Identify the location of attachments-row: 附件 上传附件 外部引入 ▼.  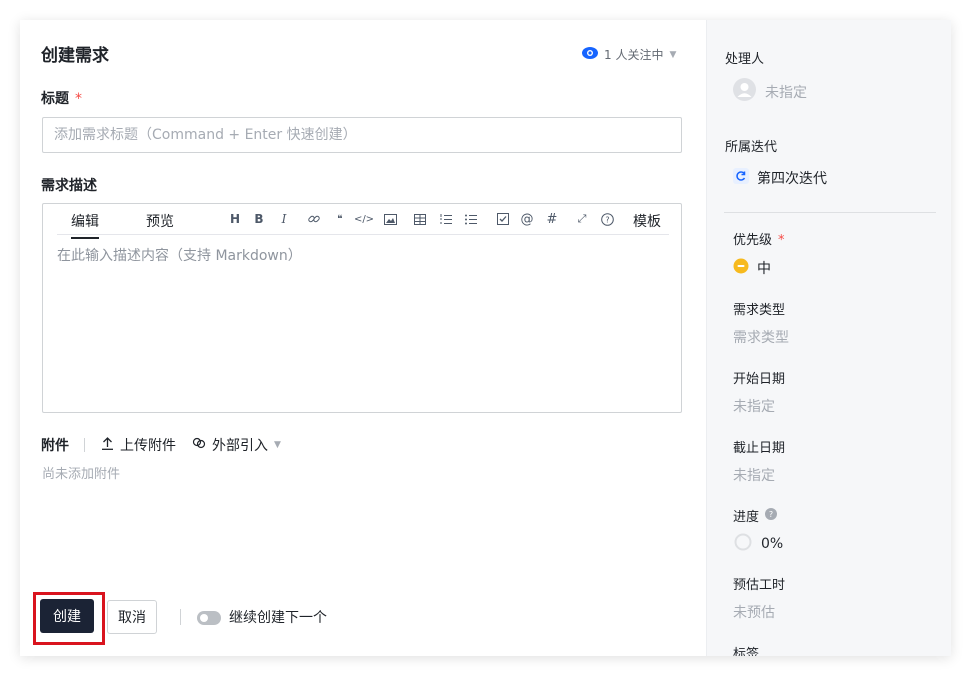
(169, 445).